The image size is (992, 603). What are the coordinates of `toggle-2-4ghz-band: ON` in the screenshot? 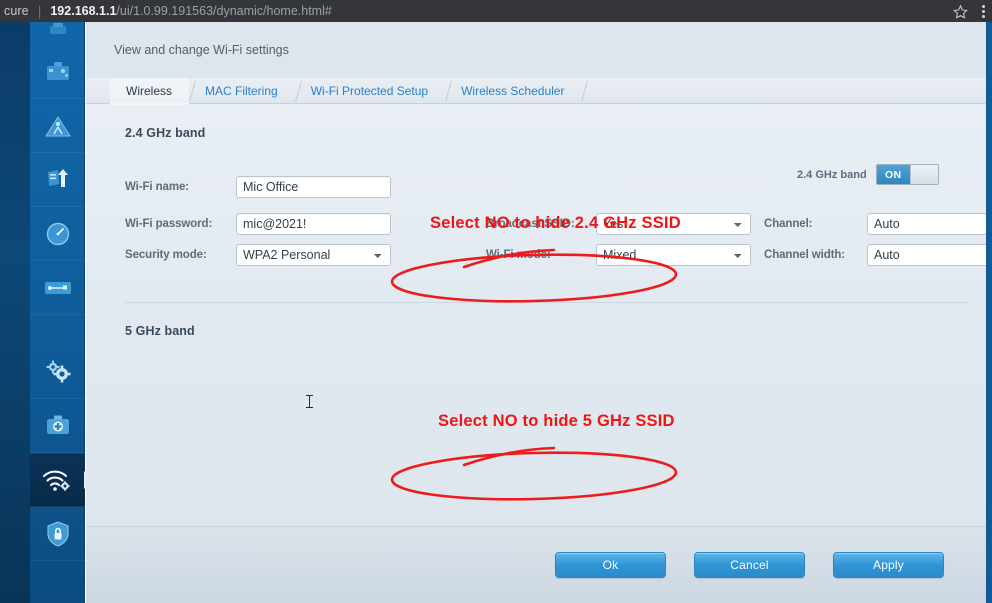 It's located at (907, 174).